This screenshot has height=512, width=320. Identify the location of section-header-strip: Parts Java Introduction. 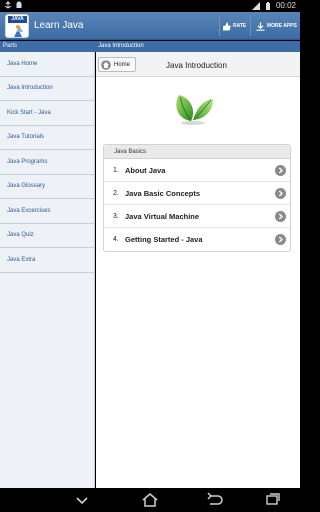
(150, 46).